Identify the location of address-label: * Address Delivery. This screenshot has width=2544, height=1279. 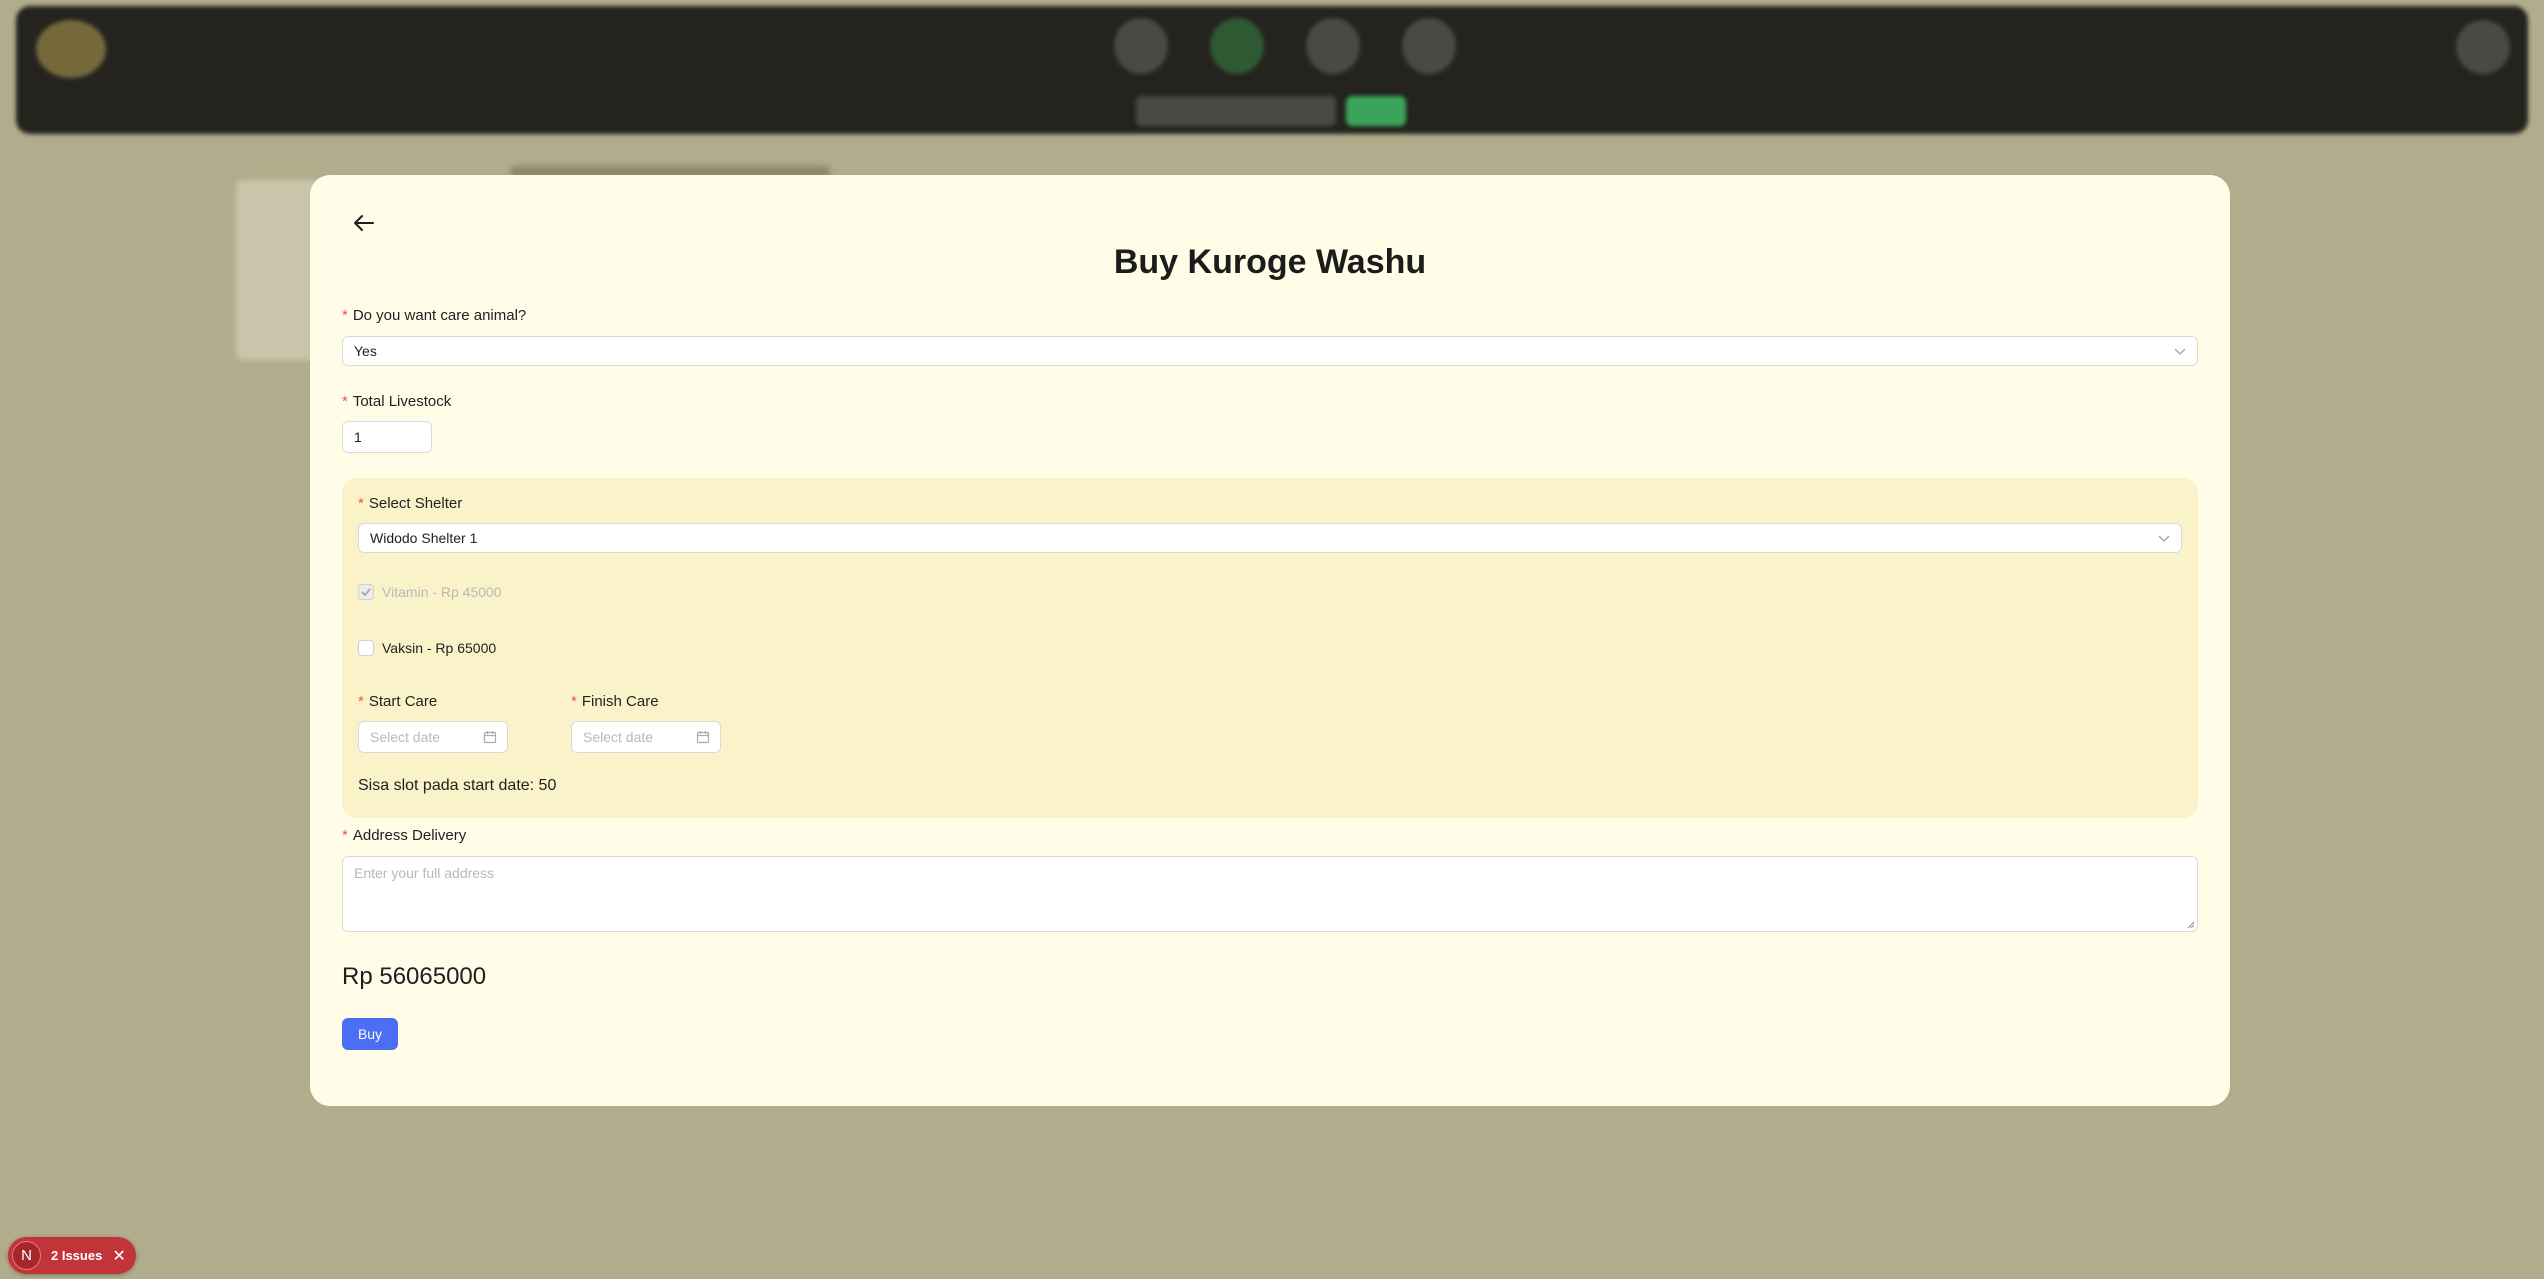
(404, 835).